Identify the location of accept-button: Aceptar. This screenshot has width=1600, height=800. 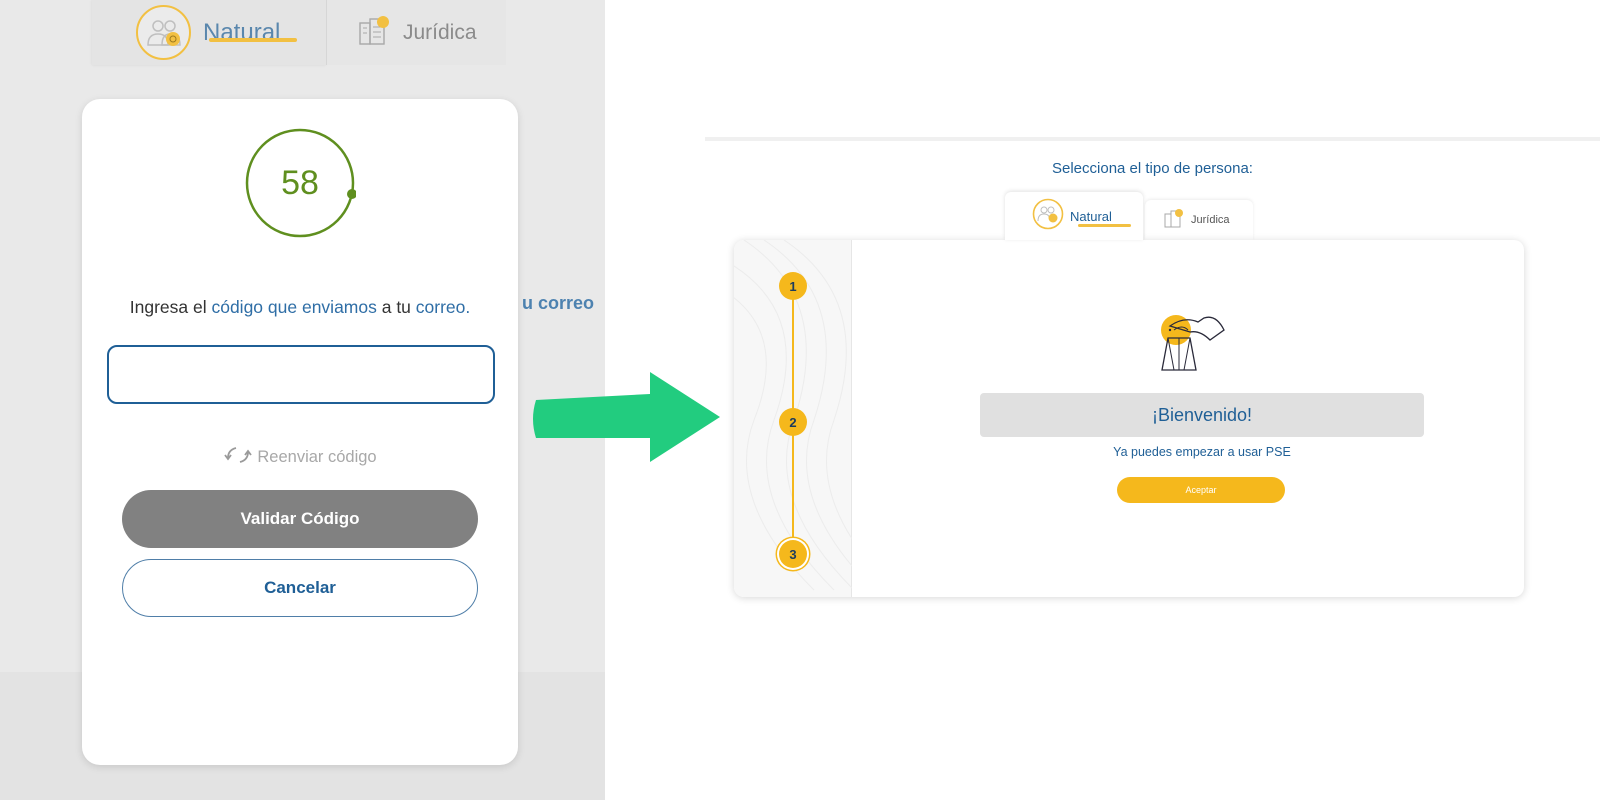
(1201, 490).